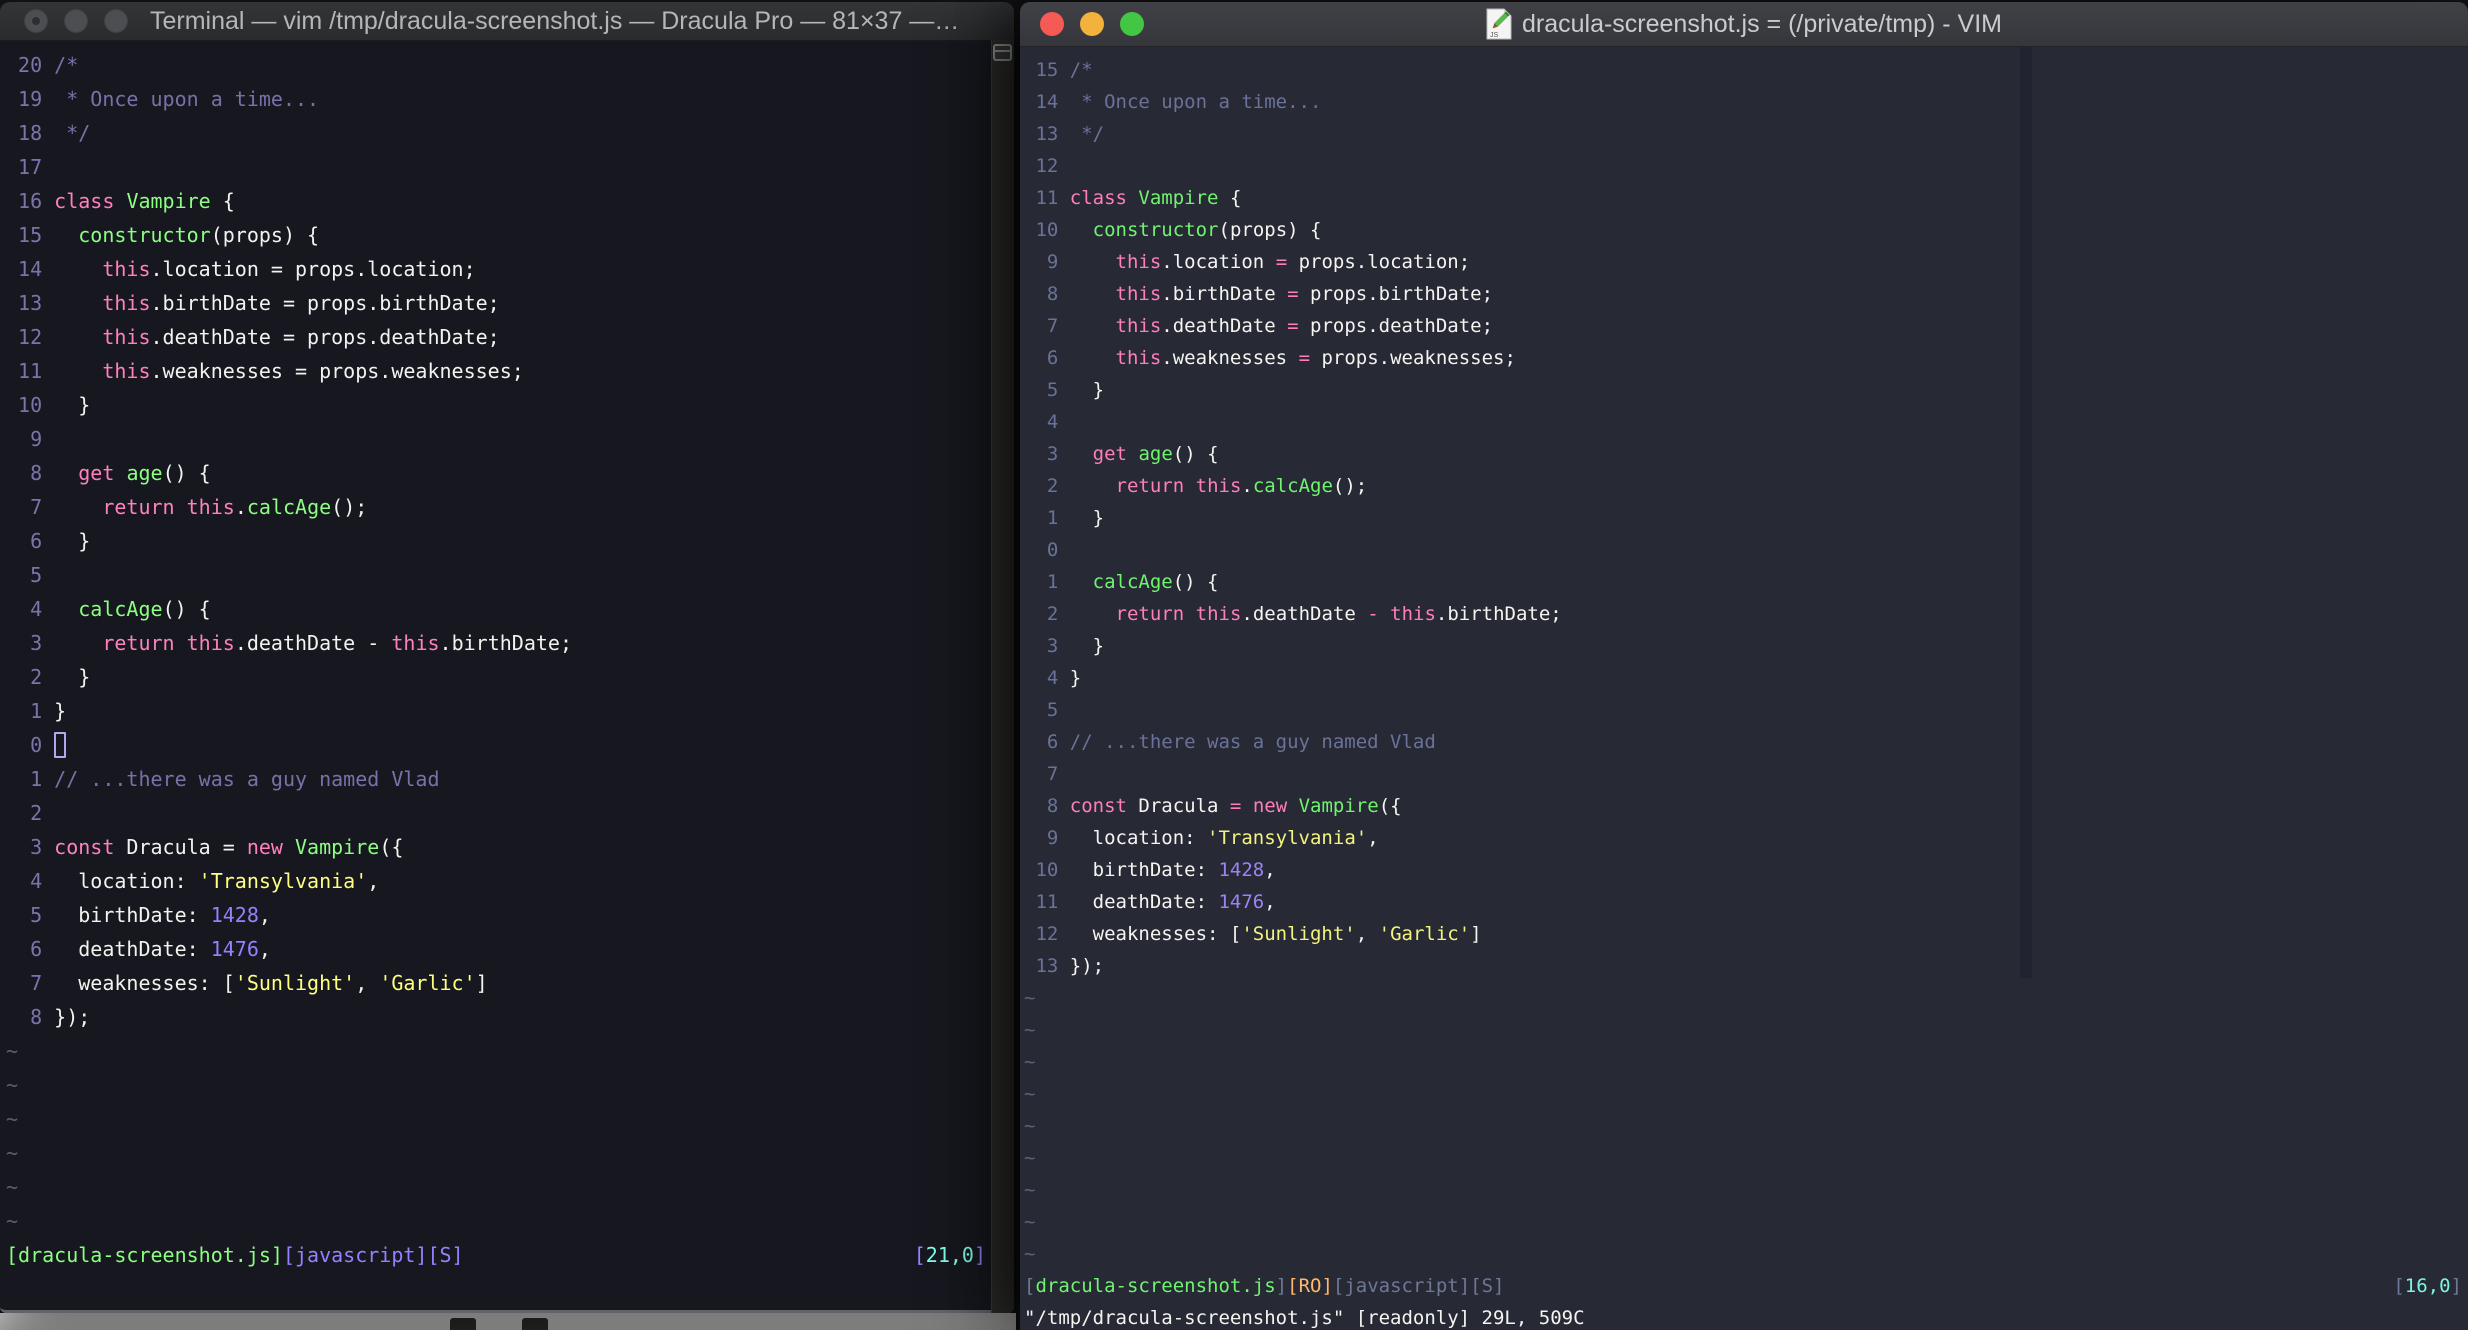 This screenshot has height=1330, width=2468. Describe the element at coordinates (193, 881) in the screenshot. I see `code-line: 4 location: 'Transylvania',` at that location.